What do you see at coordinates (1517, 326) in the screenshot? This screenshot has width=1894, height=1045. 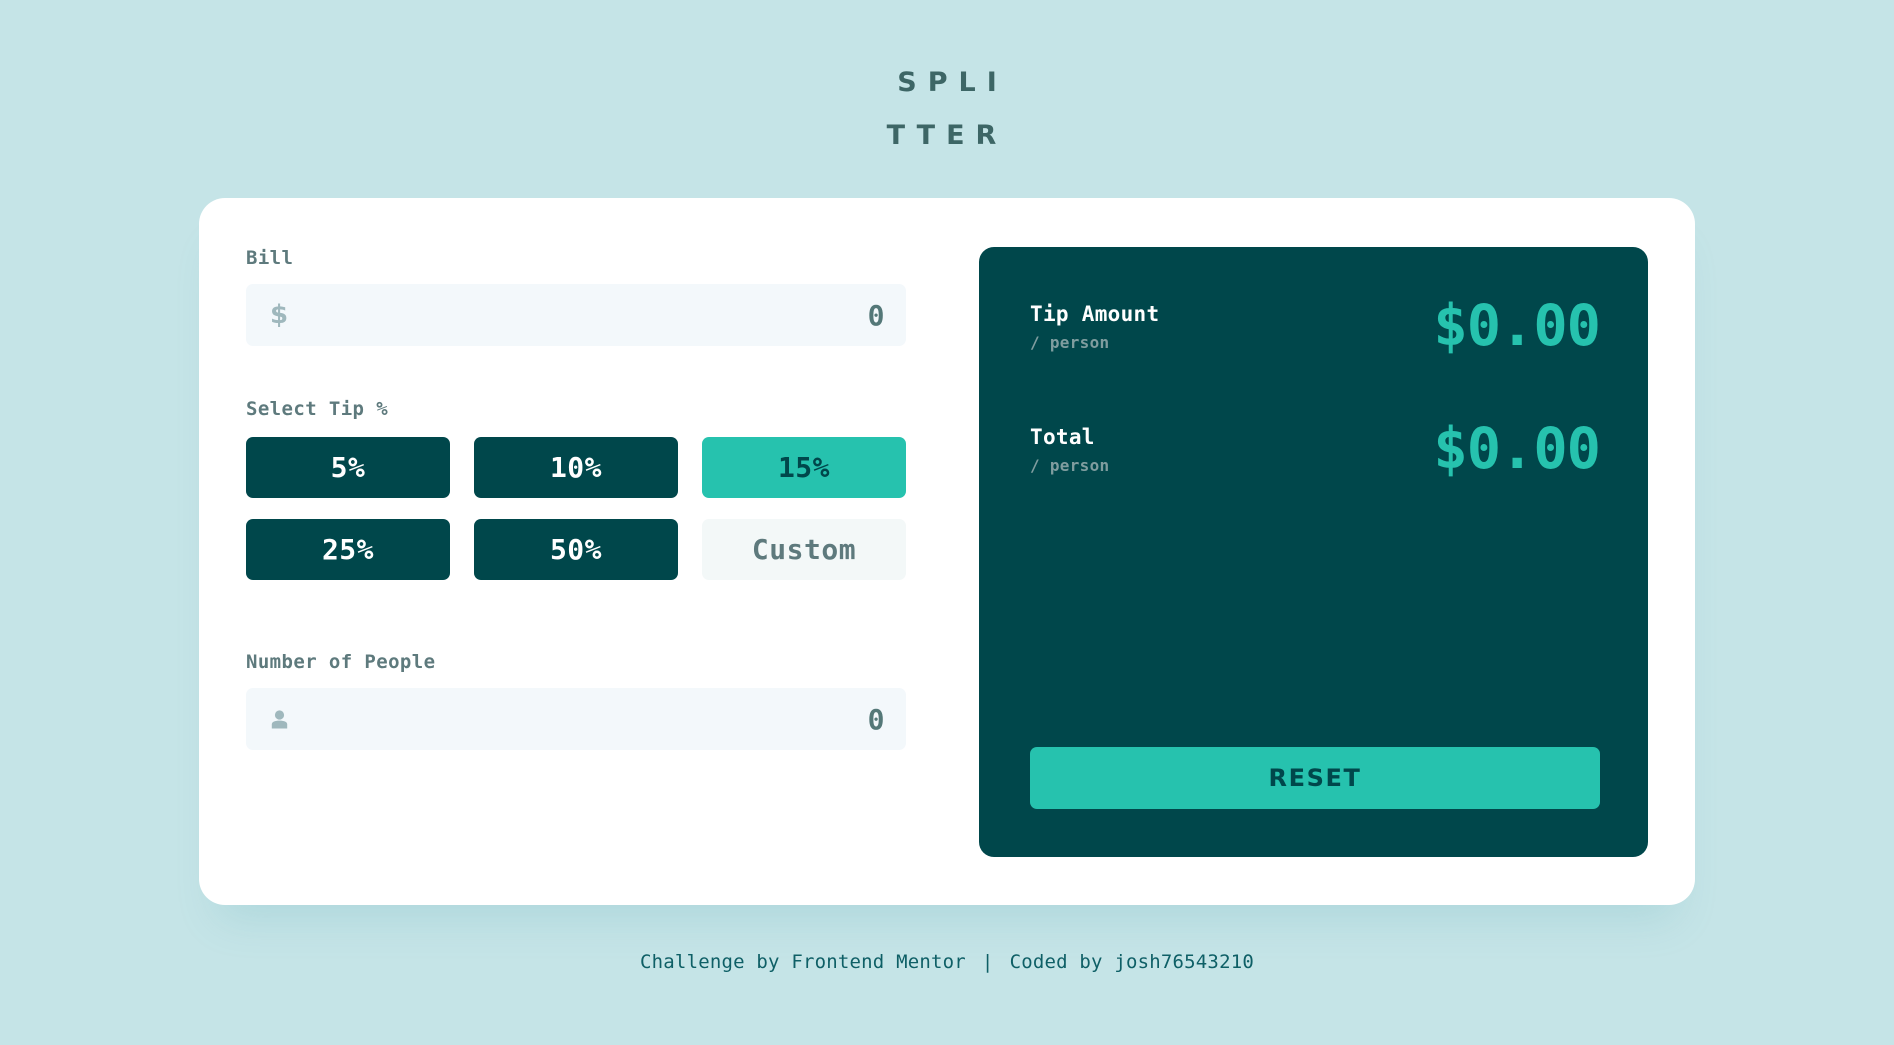 I see `tip-amount-value: $0.00` at bounding box center [1517, 326].